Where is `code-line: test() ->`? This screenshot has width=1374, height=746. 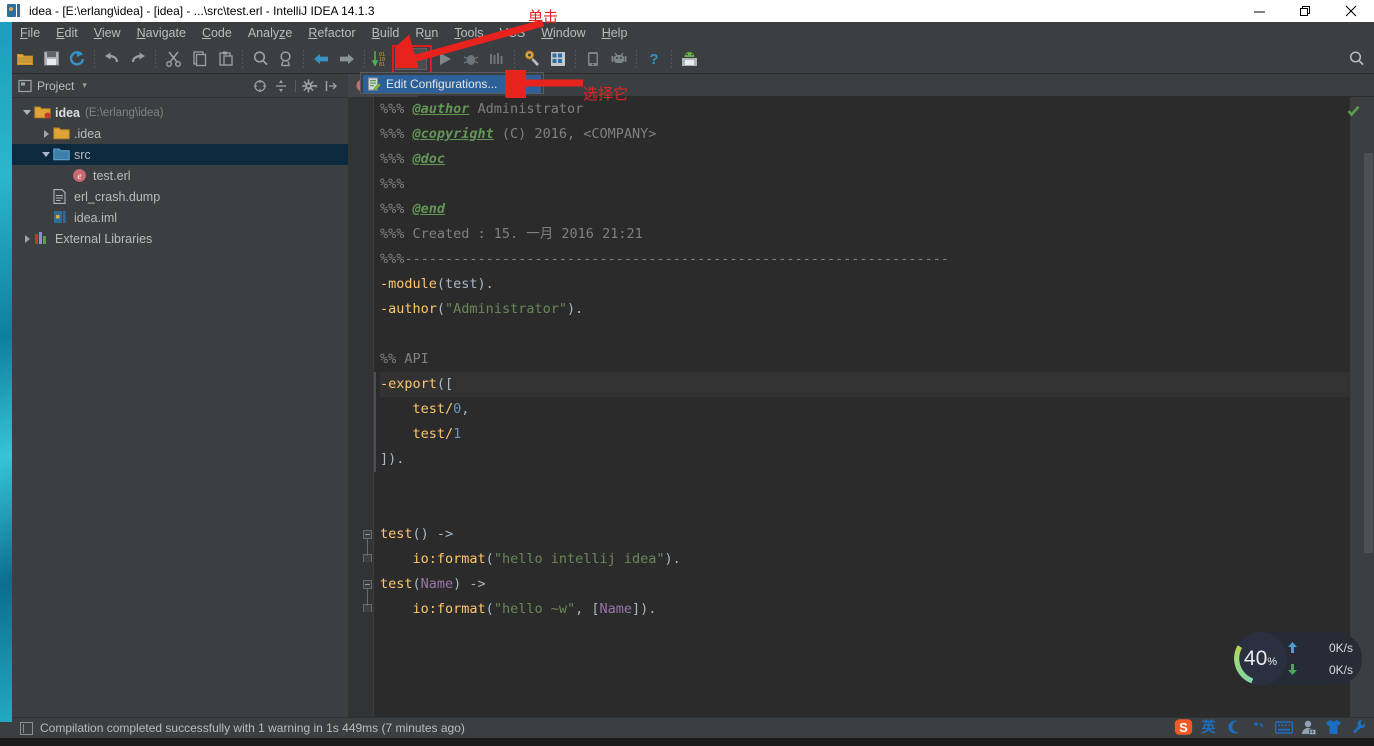 code-line: test() -> is located at coordinates (865, 534).